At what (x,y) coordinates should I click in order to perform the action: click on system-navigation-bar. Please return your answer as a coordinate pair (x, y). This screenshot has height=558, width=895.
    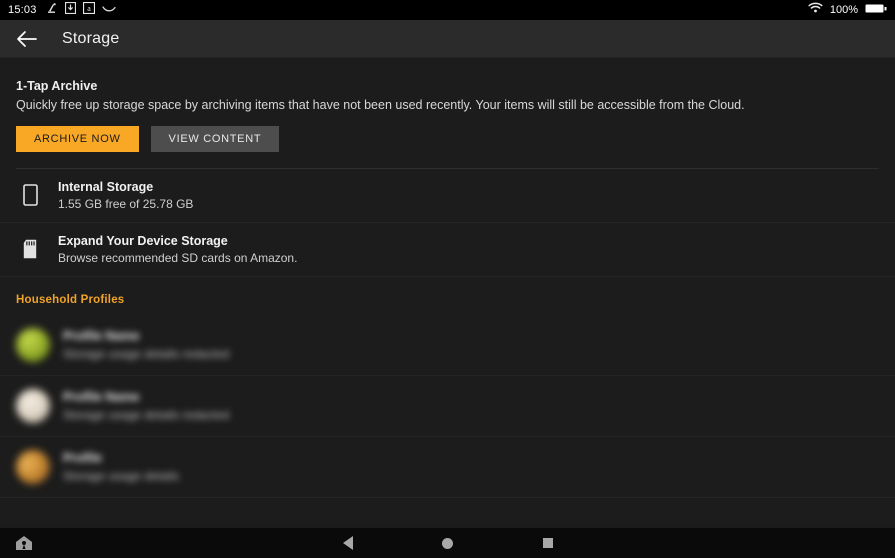
    Looking at the image, I should click on (447, 542).